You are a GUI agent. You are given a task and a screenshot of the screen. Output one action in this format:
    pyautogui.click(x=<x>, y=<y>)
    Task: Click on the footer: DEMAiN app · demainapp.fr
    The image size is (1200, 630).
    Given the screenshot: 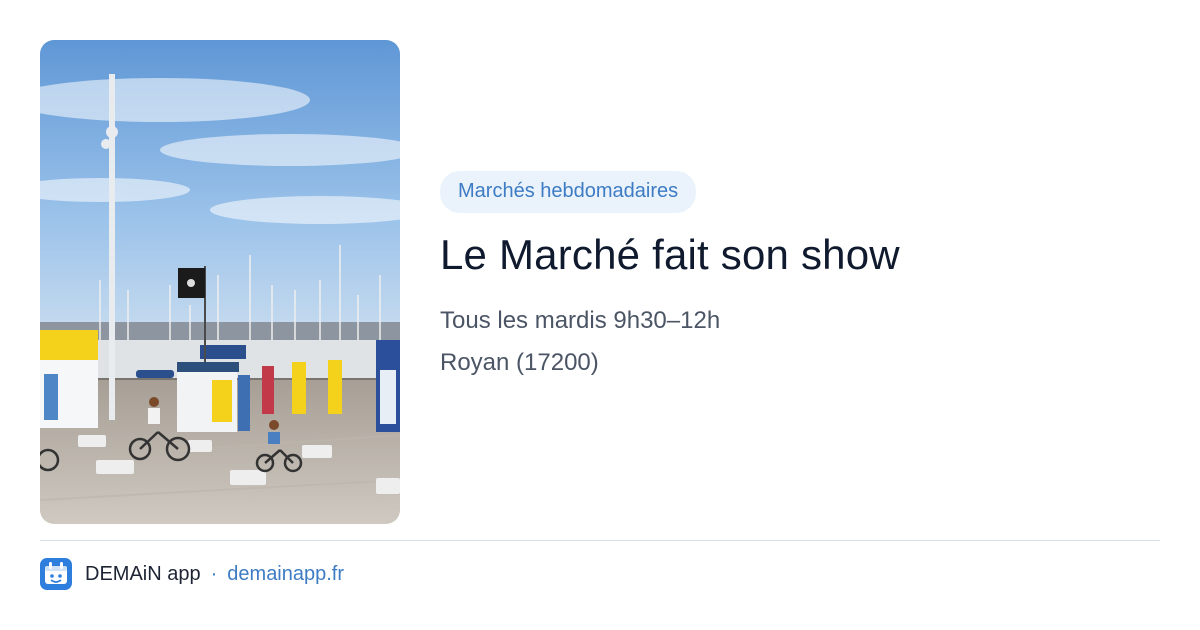 What is the action you would take?
    pyautogui.click(x=192, y=574)
    